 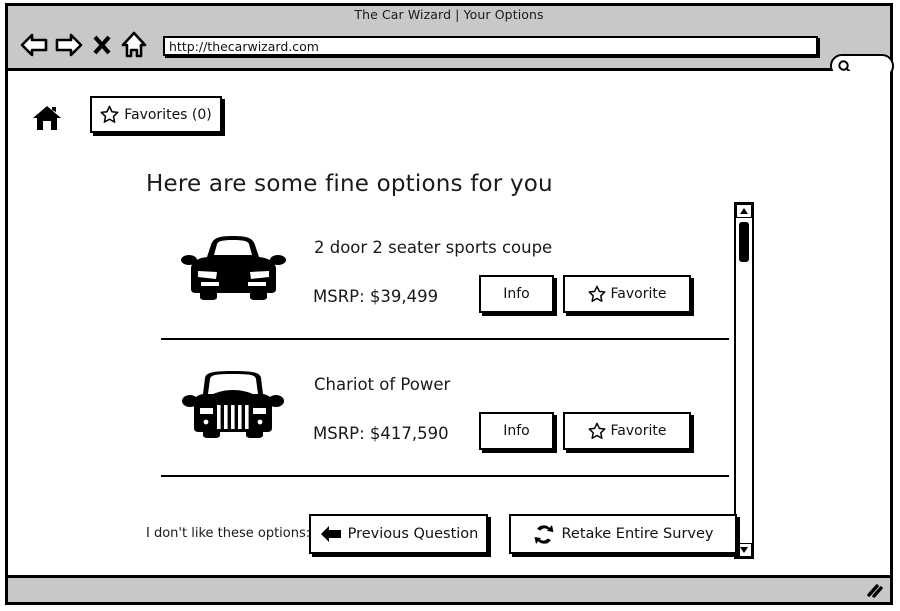 I want to click on browser-toolbar: http://thecarwizard.com, so click(x=451, y=52).